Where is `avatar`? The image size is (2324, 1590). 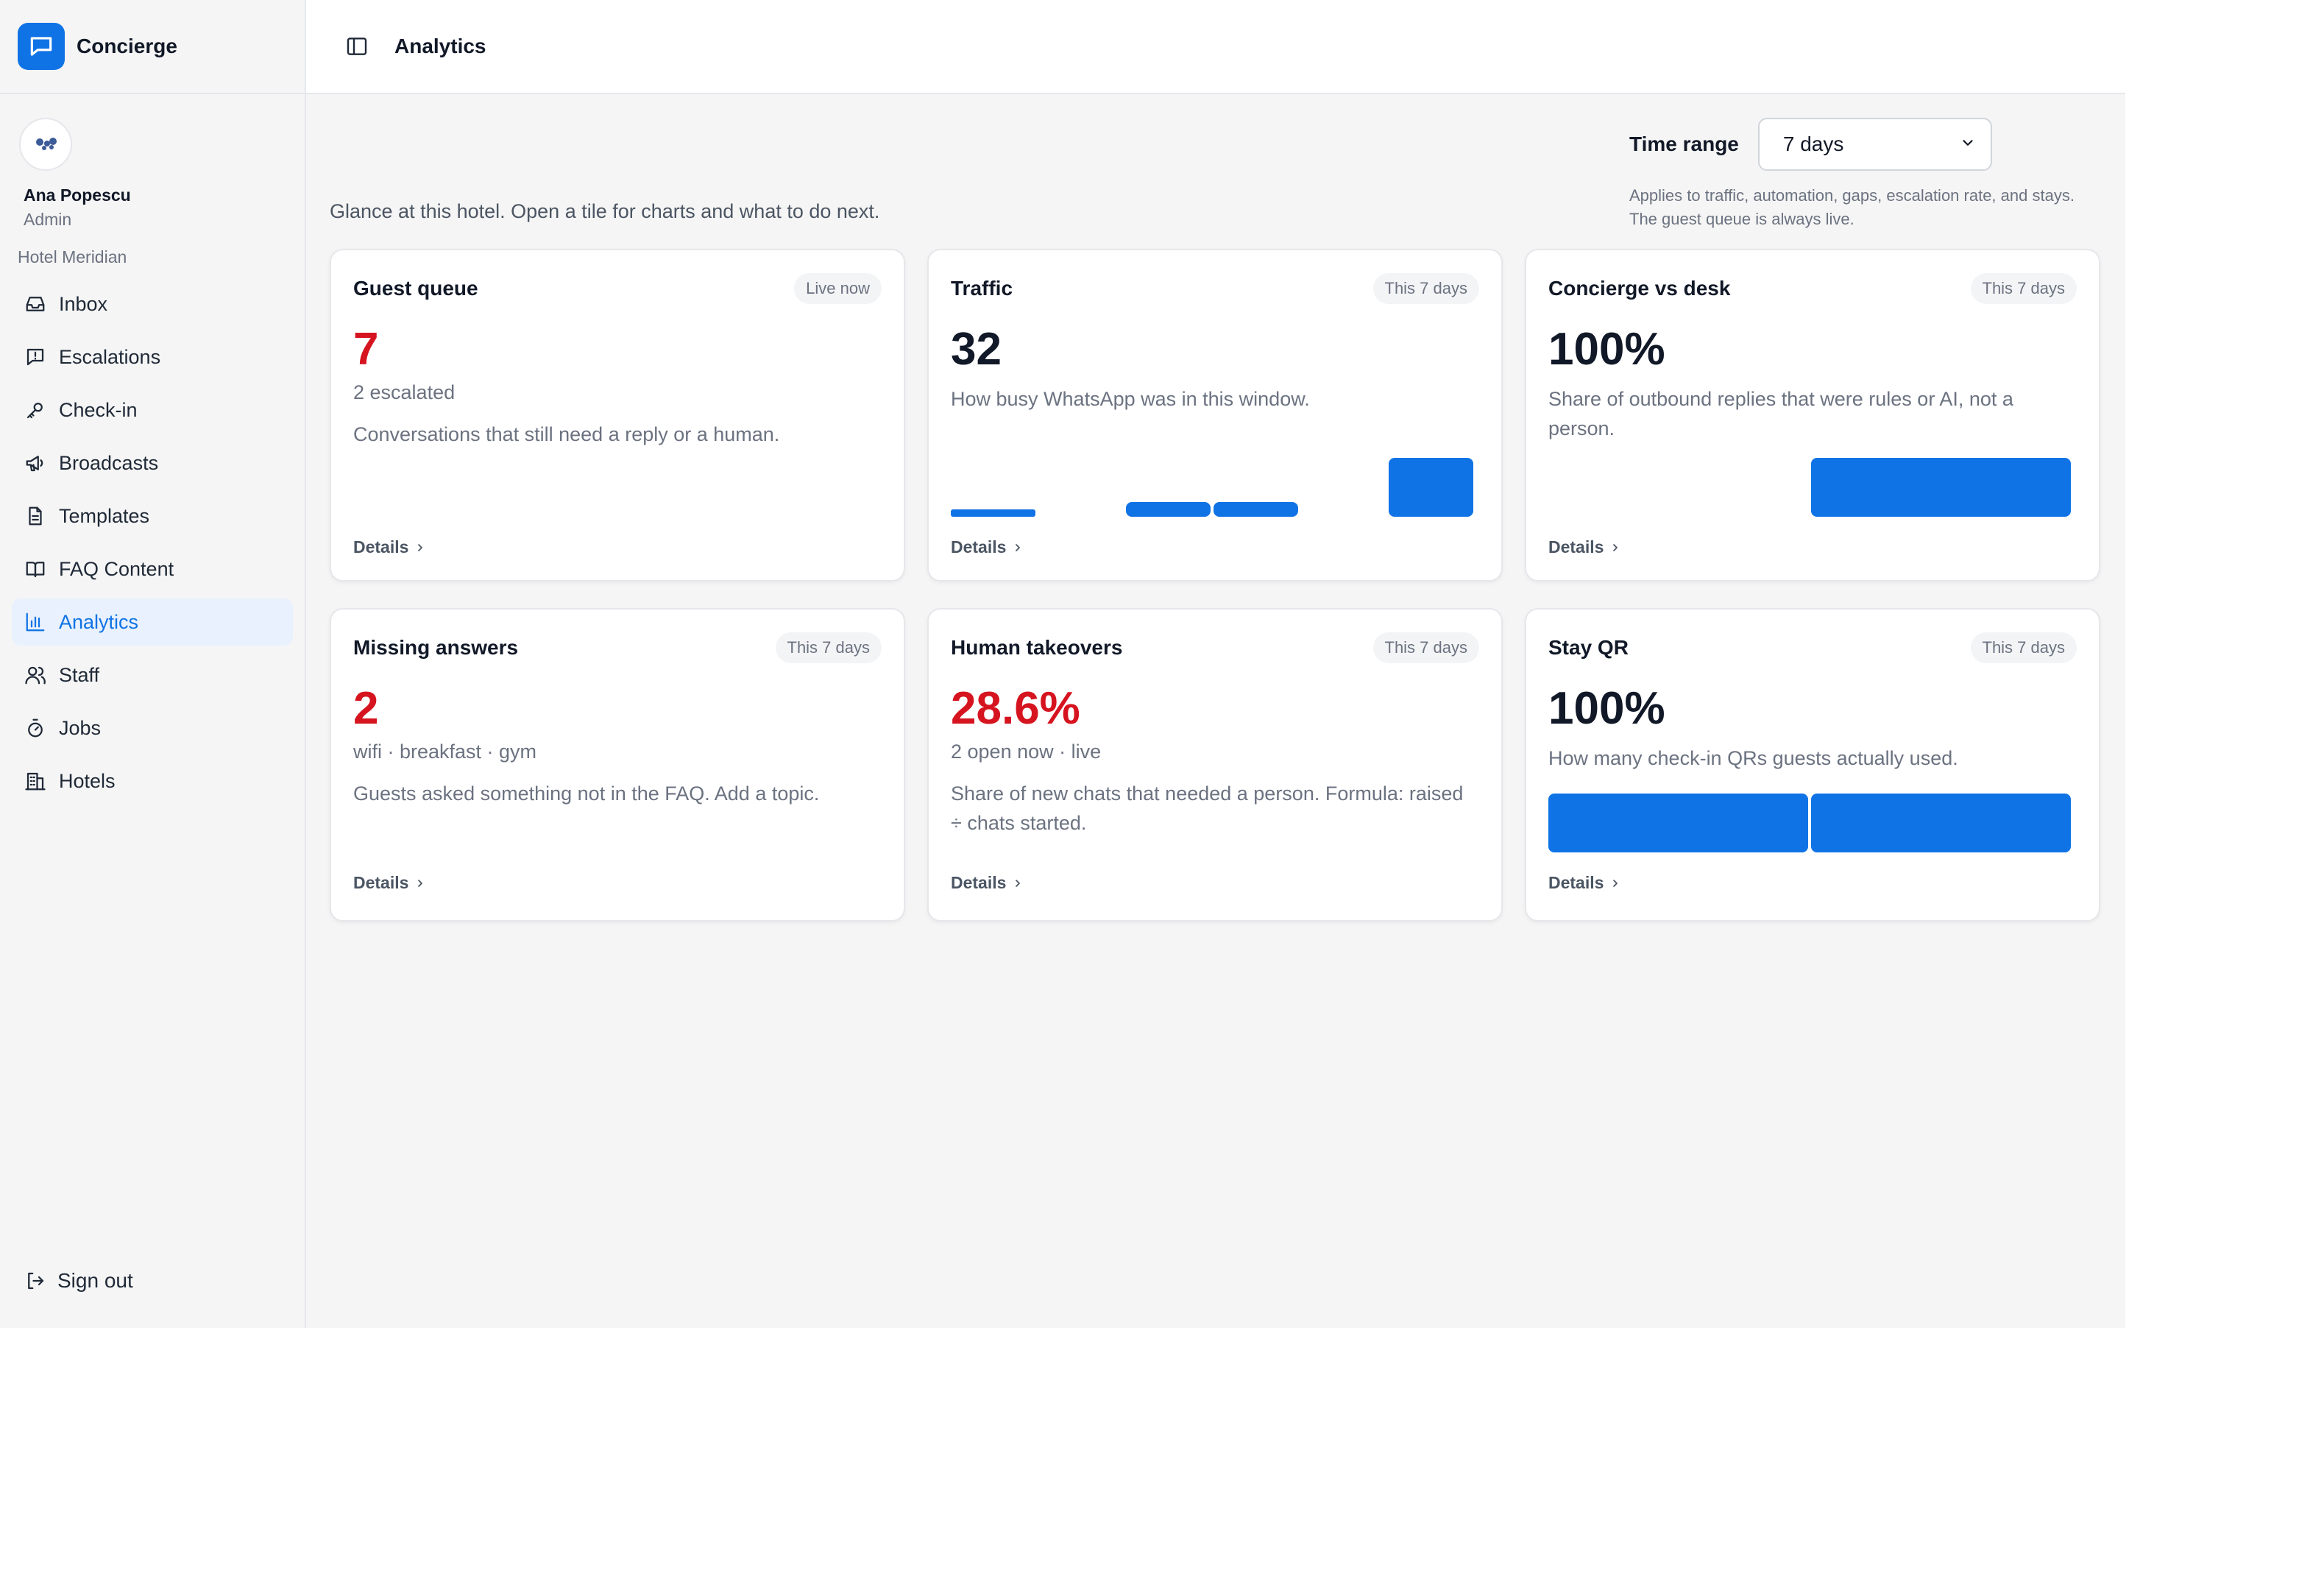
avatar is located at coordinates (45, 144).